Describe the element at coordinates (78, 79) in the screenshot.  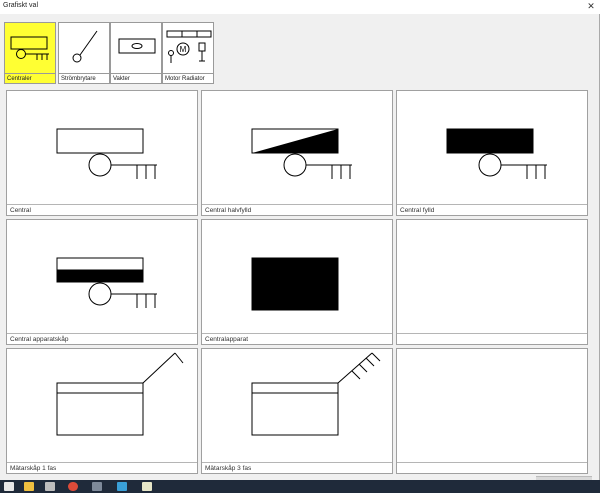
I see `tab-label: Strömbrytare` at that location.